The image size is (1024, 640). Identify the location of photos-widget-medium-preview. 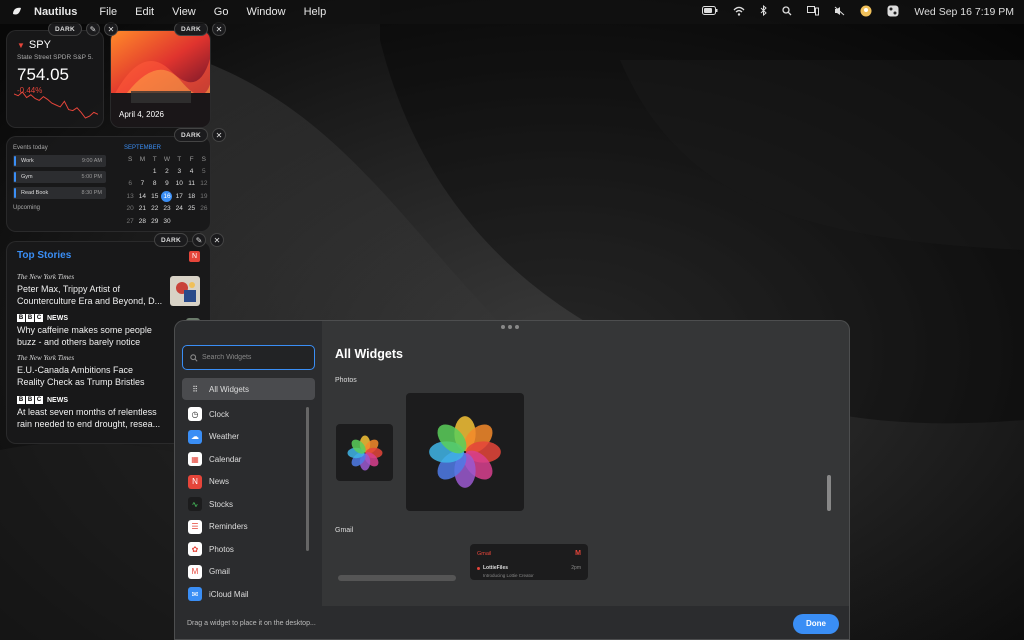
(465, 452).